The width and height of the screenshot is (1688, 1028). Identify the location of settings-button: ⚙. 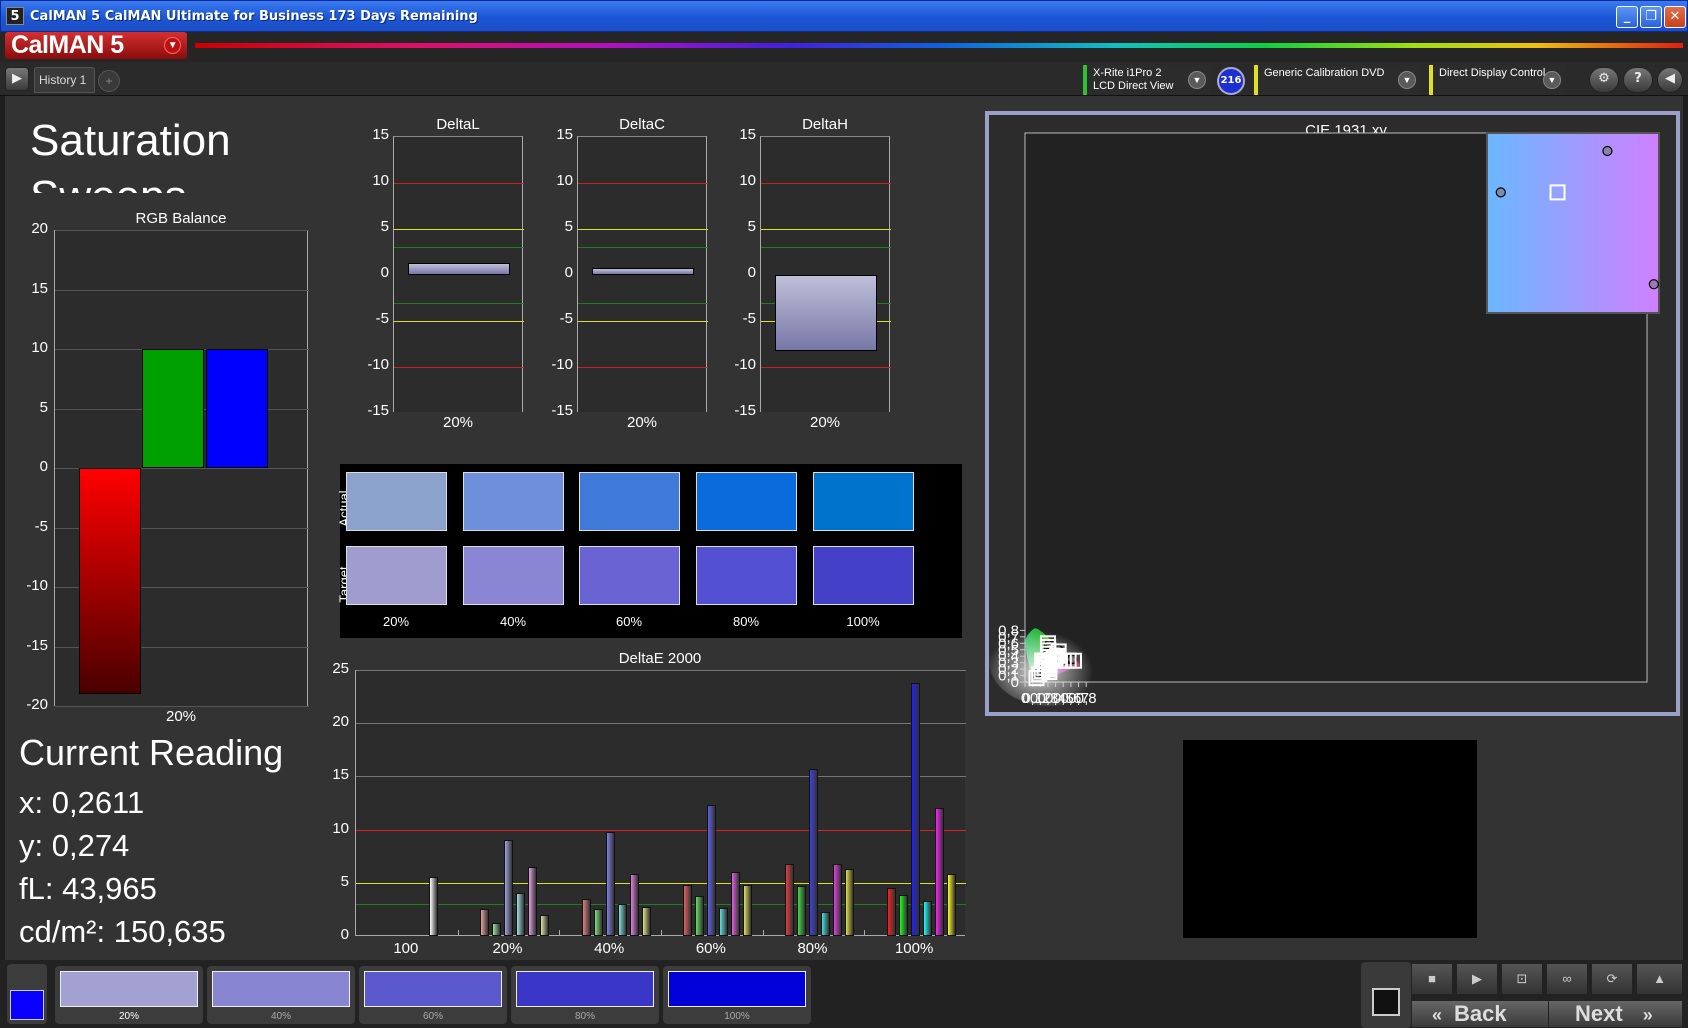
(1604, 80).